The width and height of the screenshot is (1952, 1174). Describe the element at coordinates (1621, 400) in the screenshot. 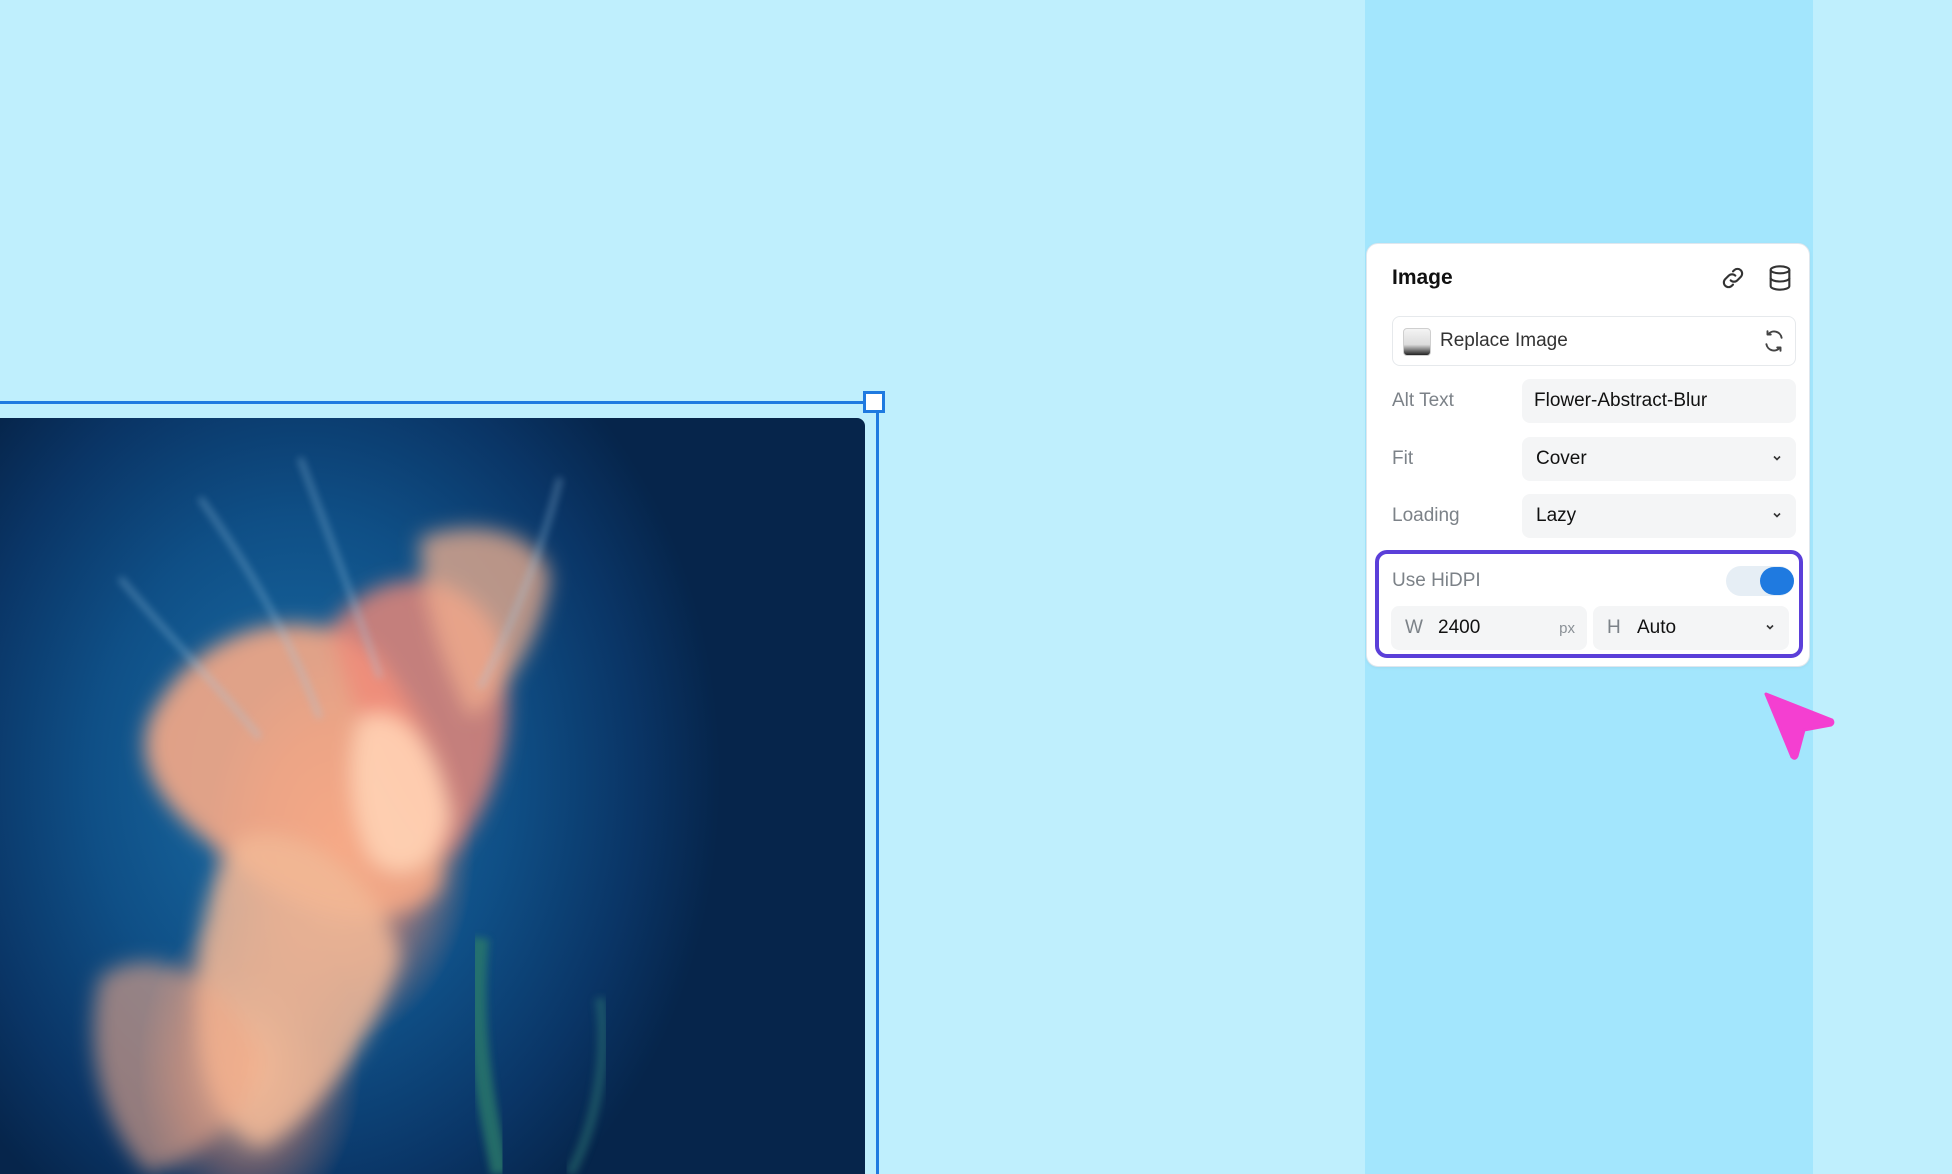

I see `alt-text-value: Flower-Abstract-Blur` at that location.